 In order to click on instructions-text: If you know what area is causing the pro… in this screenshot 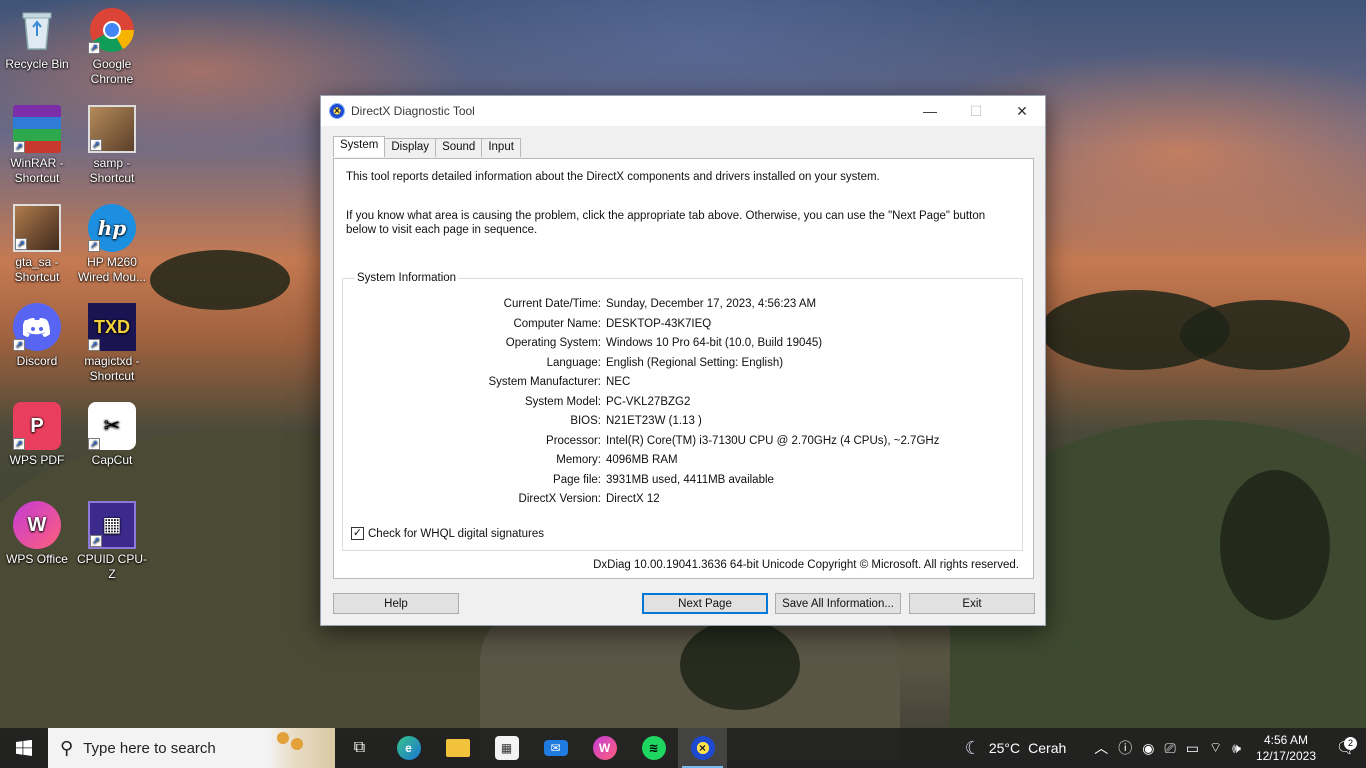, I will do `click(666, 223)`.